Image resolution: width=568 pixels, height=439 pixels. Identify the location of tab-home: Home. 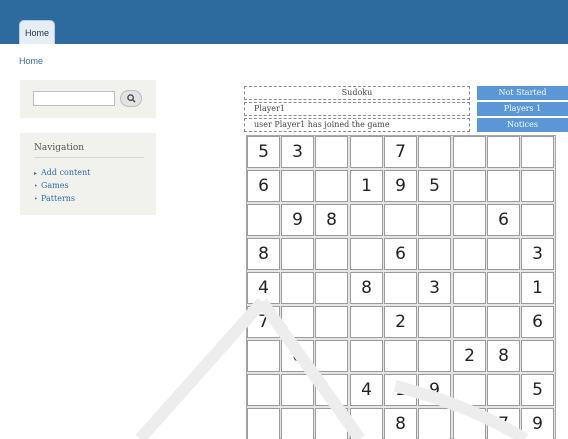
(37, 32).